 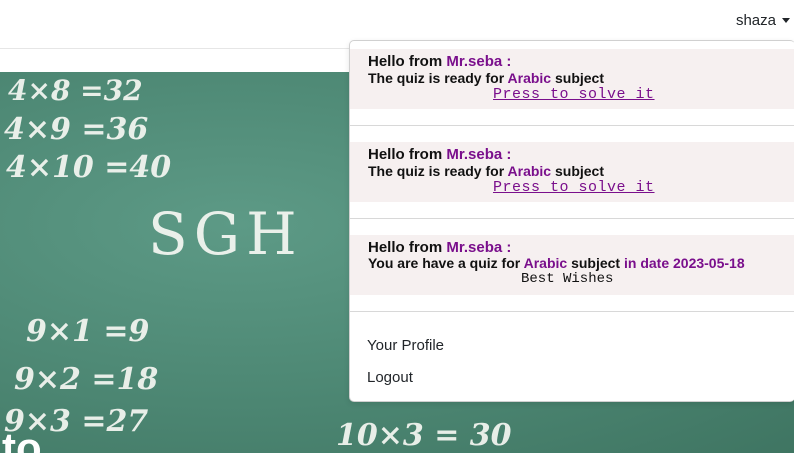 I want to click on notification-date: in date 2023-05-18, so click(x=684, y=263).